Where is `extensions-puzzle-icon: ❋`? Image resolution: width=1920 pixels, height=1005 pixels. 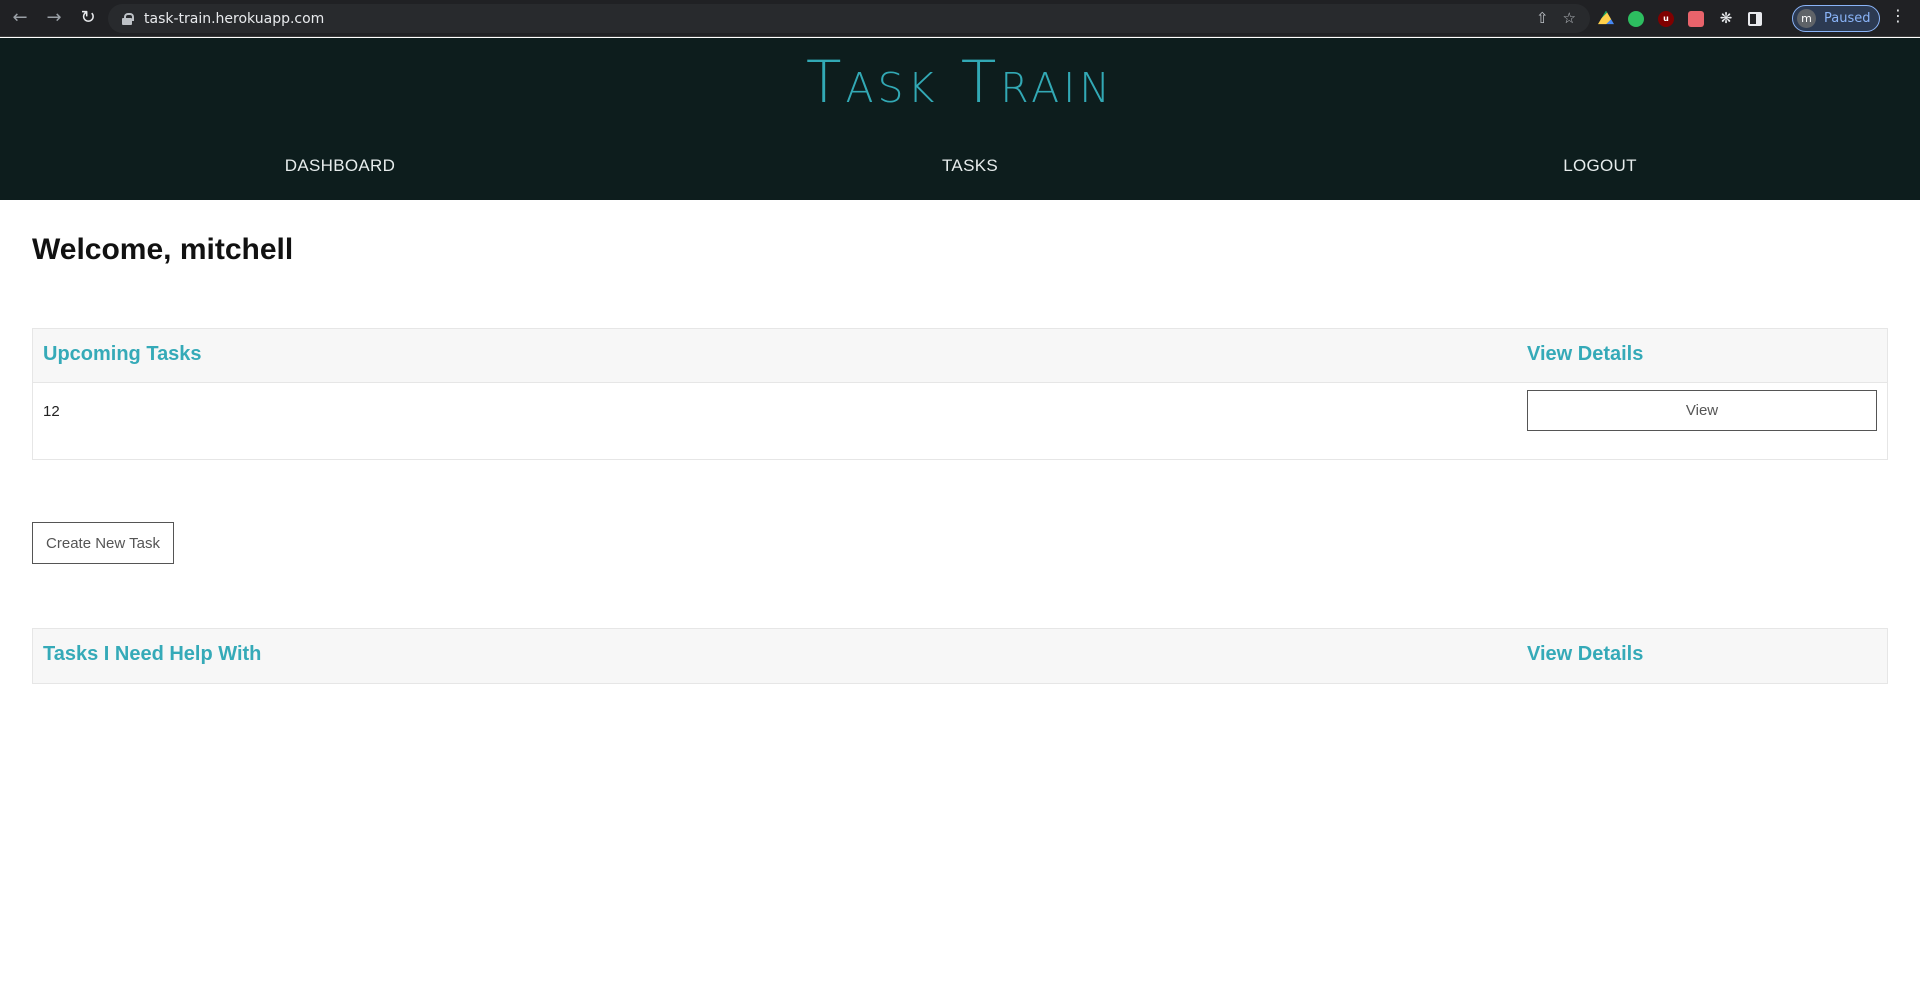 extensions-puzzle-icon: ❋ is located at coordinates (1726, 19).